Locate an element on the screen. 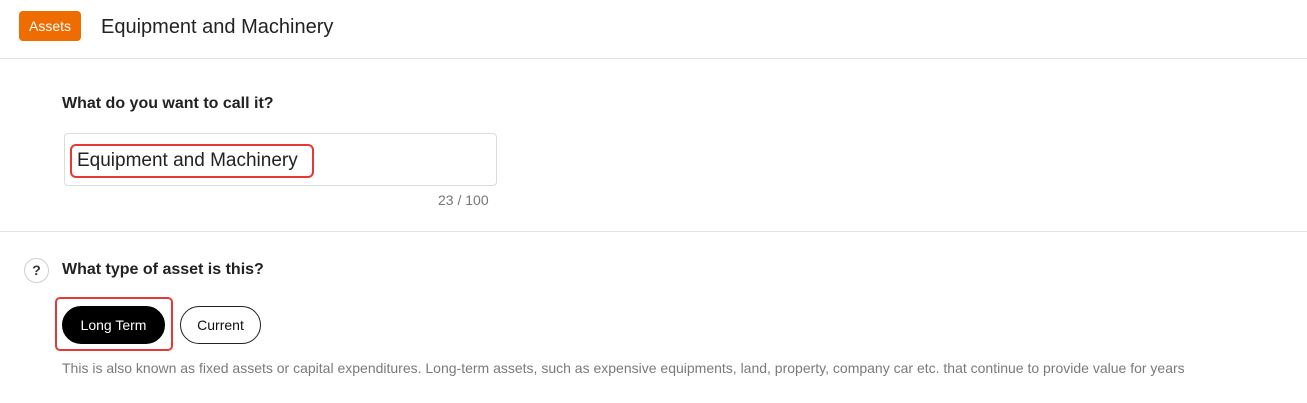 This screenshot has height=403, width=1307. current-option-button: Current is located at coordinates (220, 325).